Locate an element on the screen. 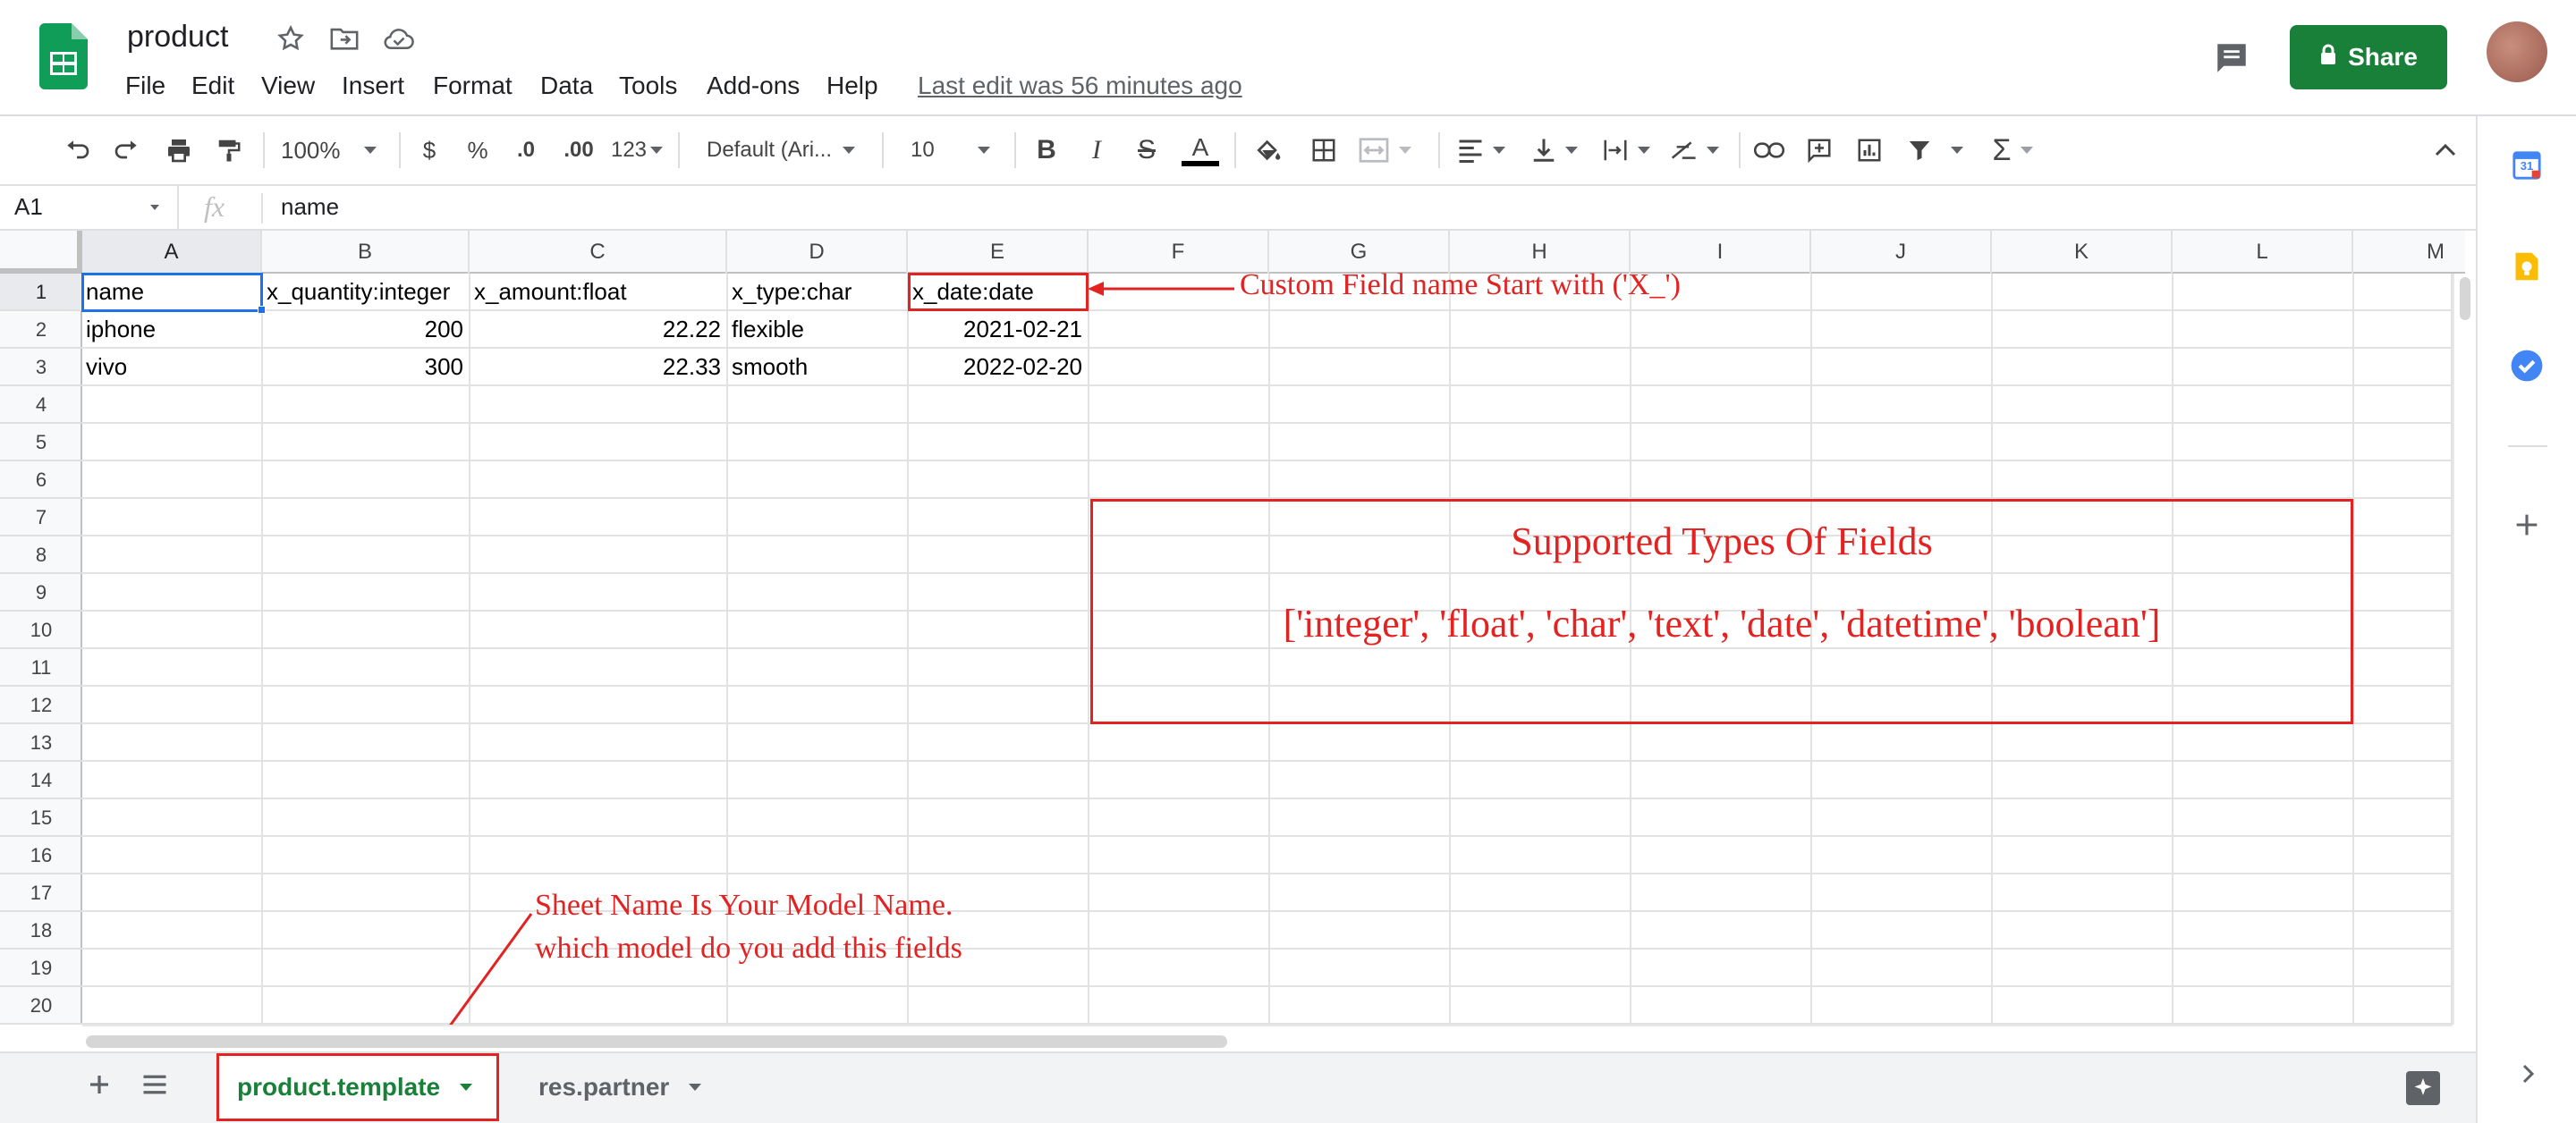 Image resolution: width=2576 pixels, height=1123 pixels. column-header: D is located at coordinates (817, 252).